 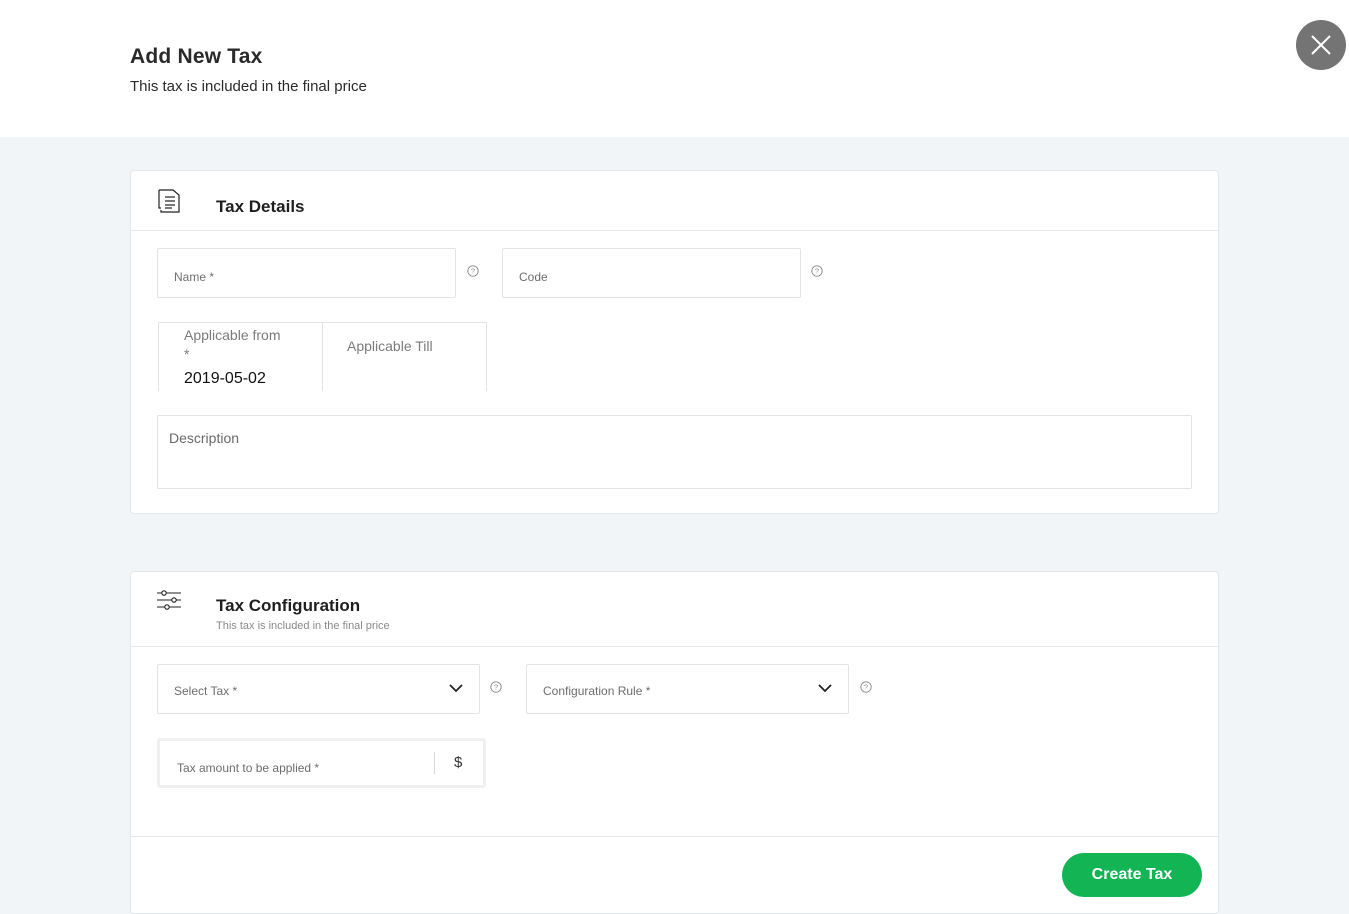 What do you see at coordinates (248, 86) in the screenshot?
I see `page-subtitle: This tax is included in the final price` at bounding box center [248, 86].